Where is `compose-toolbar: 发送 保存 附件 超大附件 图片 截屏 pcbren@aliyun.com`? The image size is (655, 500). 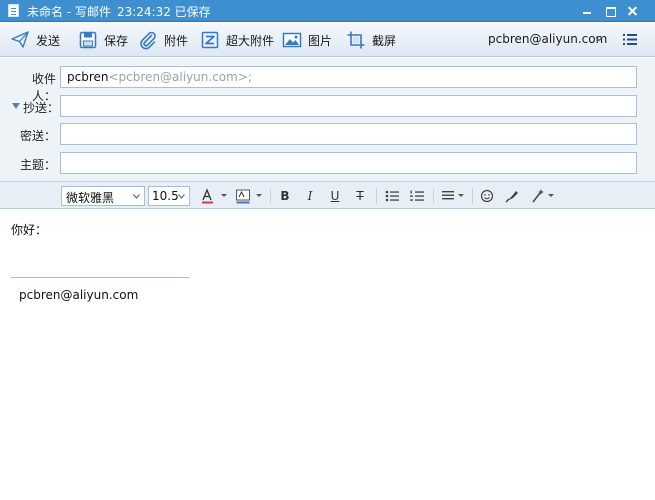
compose-toolbar: 发送 保存 附件 超大附件 图片 截屏 pcbren@aliyun.com is located at coordinates (327, 40).